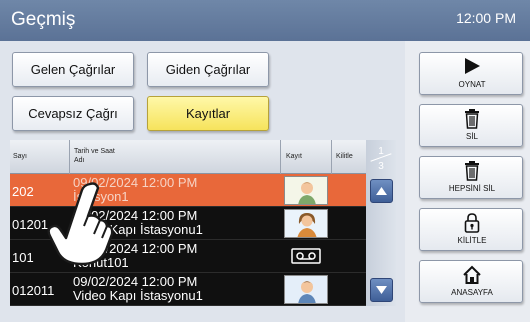 The image size is (530, 322). I want to click on row-name: İstasyon1, so click(101, 196).